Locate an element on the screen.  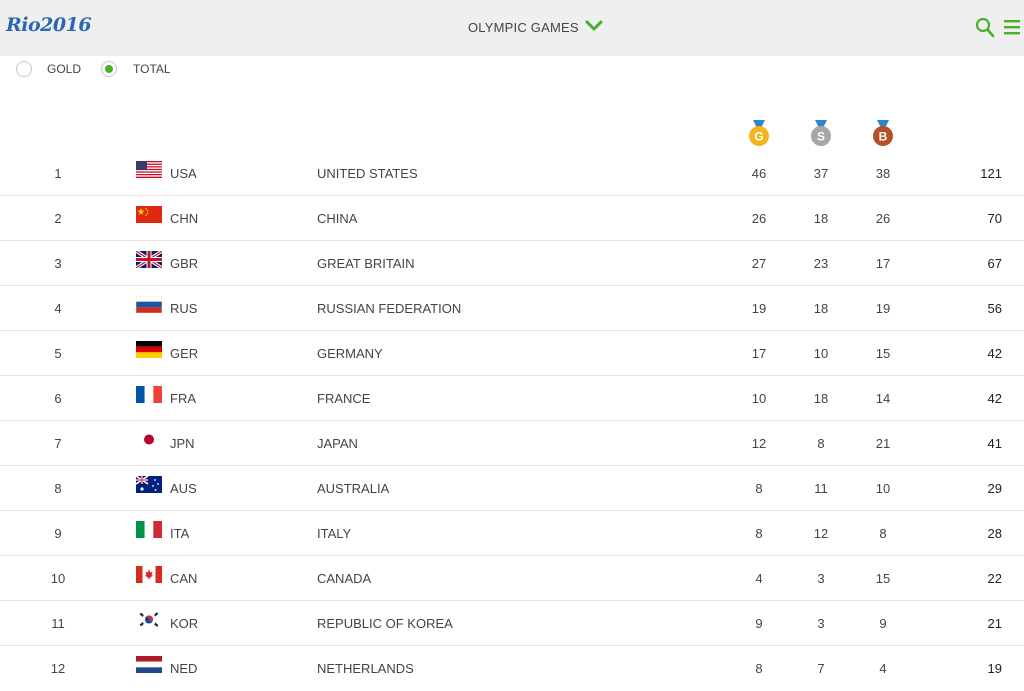
germany-flag-icon is located at coordinates (149, 349).